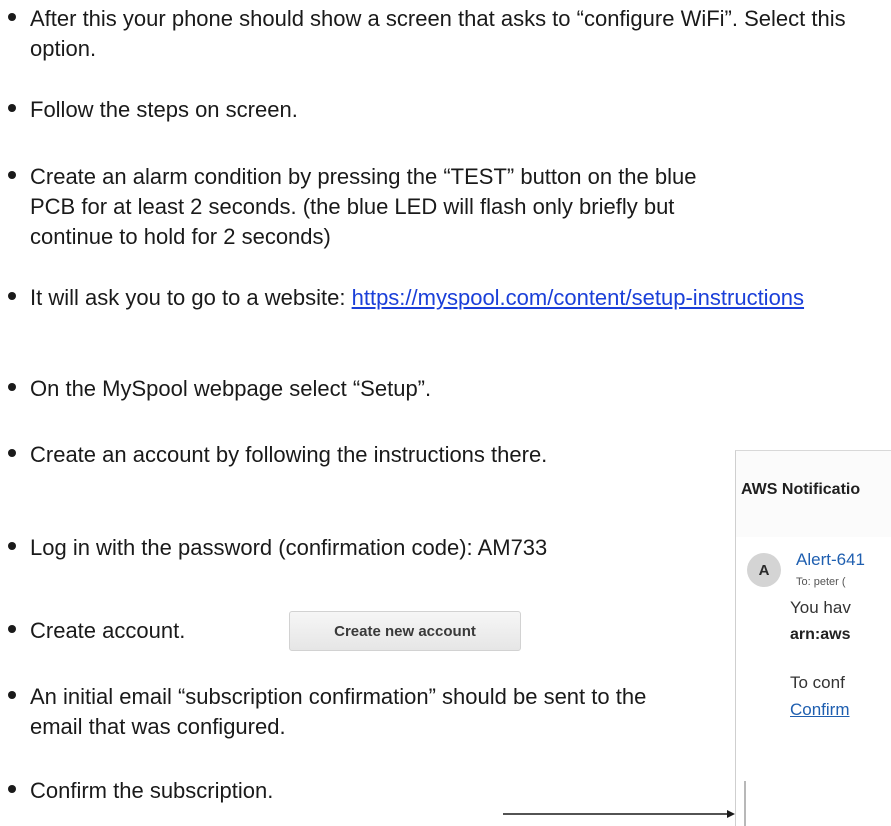  What do you see at coordinates (231, 388) in the screenshot?
I see `step-text: On the MySpool webpage select “Setup”.` at bounding box center [231, 388].